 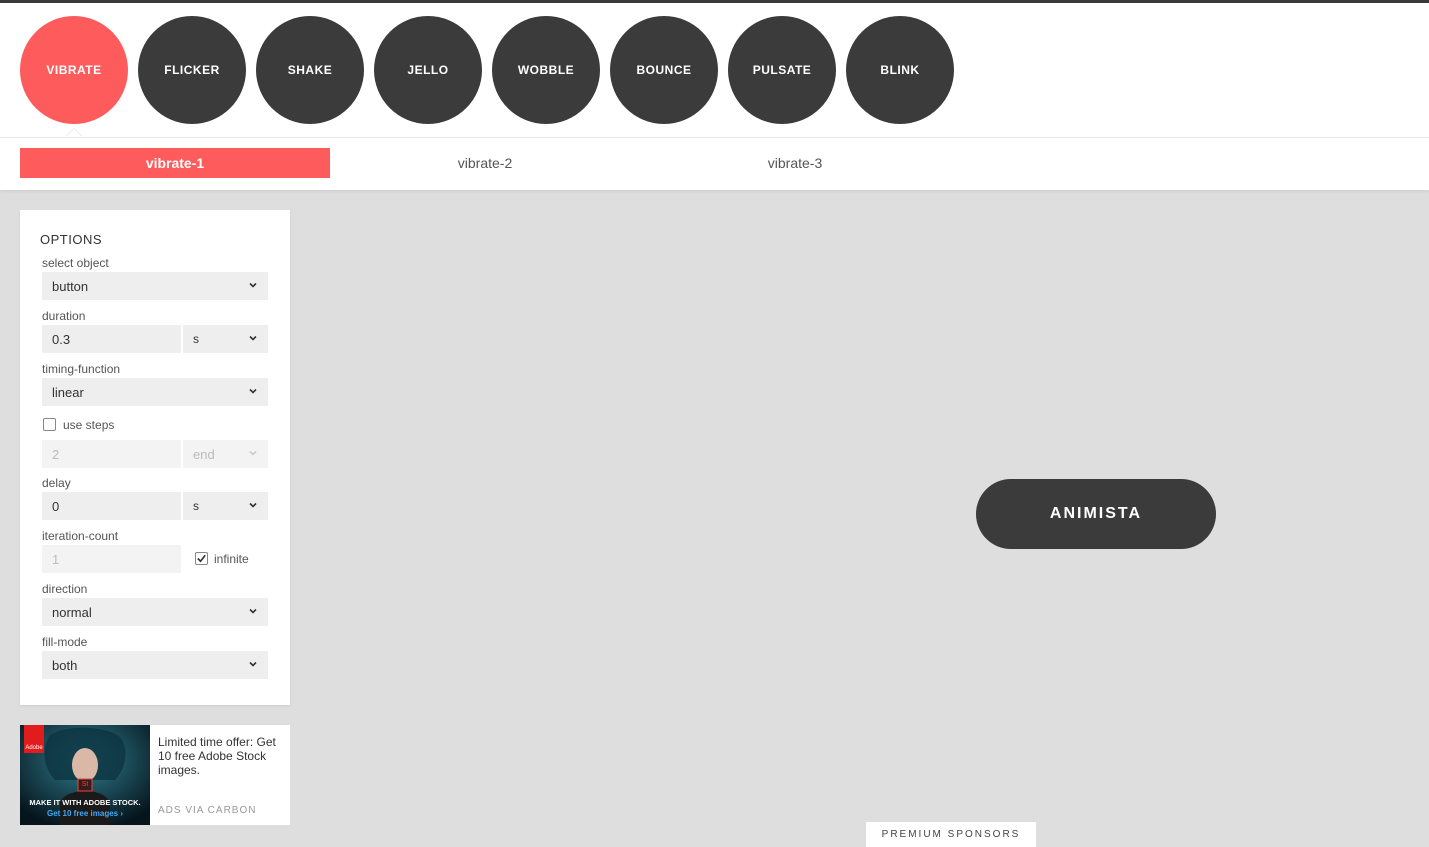 What do you see at coordinates (34, 739) in the screenshot?
I see `adobe-logo: Adobe` at bounding box center [34, 739].